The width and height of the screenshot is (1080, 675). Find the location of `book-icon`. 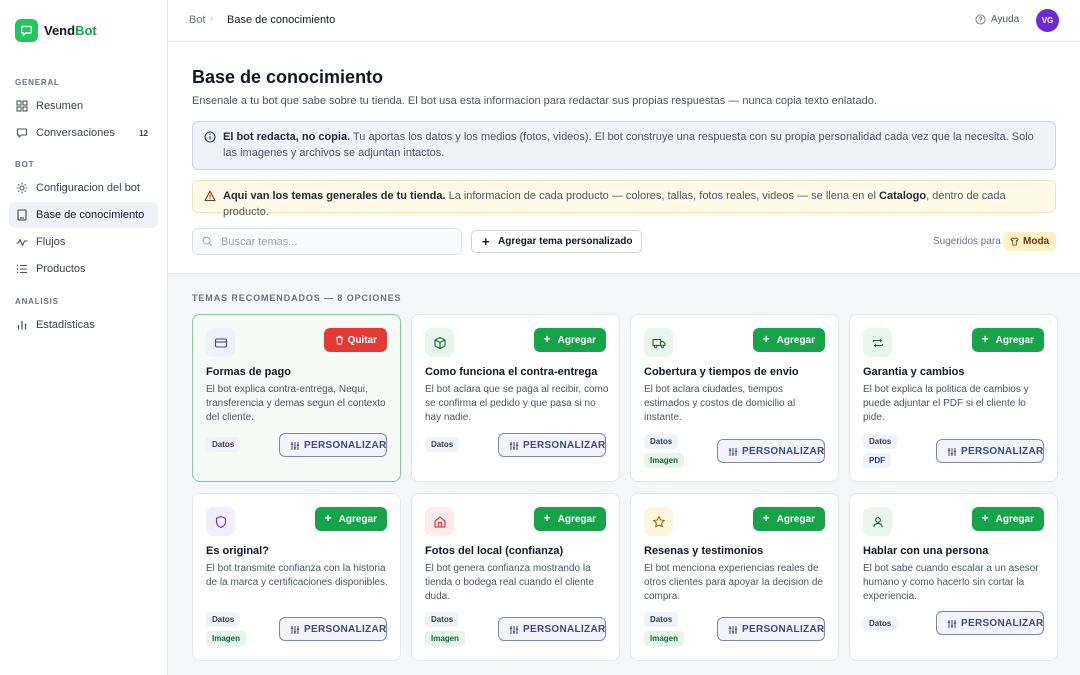

book-icon is located at coordinates (22, 215).